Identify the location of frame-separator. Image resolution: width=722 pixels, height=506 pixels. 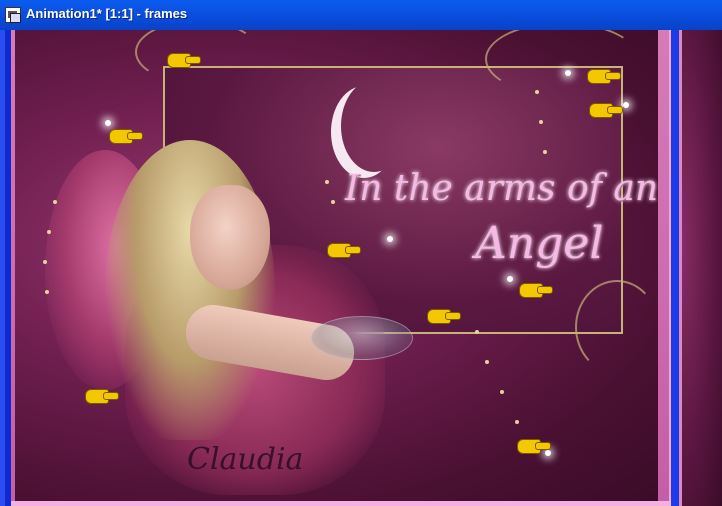
(675, 268).